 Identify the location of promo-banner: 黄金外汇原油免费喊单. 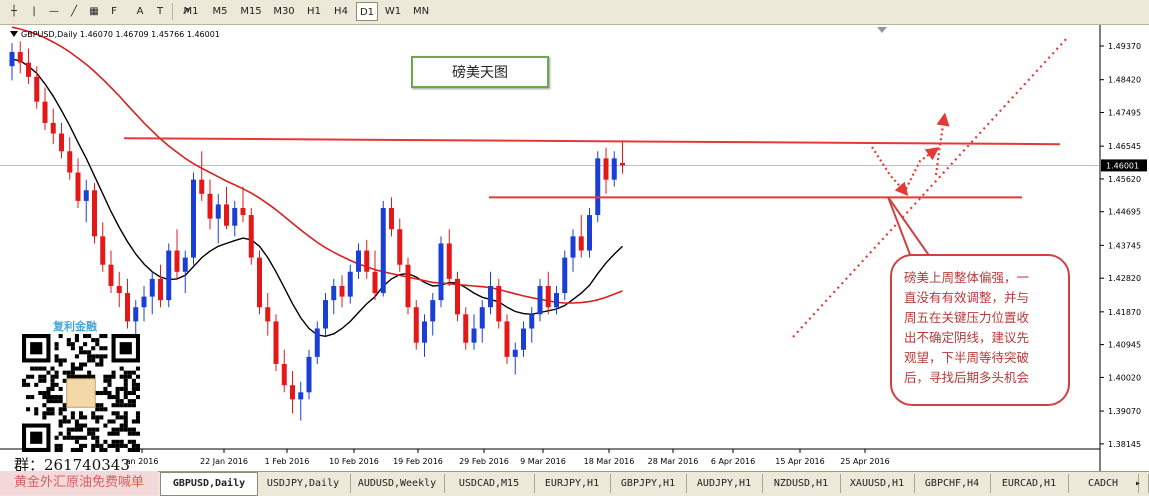
(79, 483).